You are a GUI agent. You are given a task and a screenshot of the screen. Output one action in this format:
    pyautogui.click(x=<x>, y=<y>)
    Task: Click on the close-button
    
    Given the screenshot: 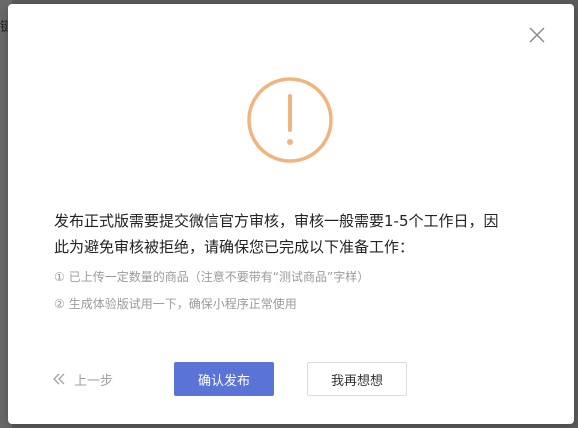 What is the action you would take?
    pyautogui.click(x=537, y=35)
    